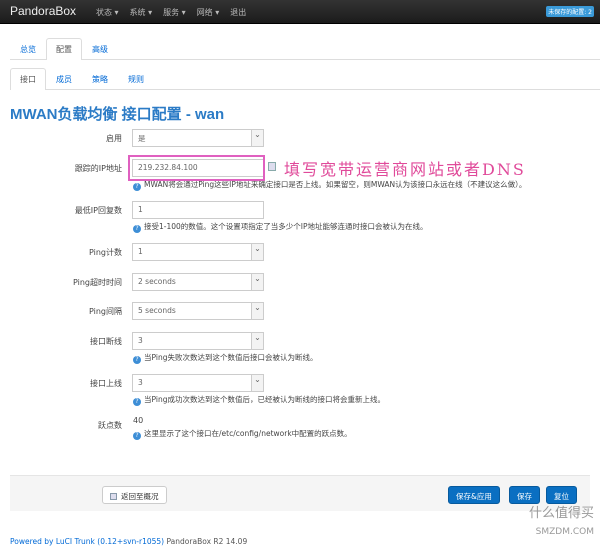  What do you see at coordinates (196, 168) in the screenshot?
I see `highlight-box` at bounding box center [196, 168].